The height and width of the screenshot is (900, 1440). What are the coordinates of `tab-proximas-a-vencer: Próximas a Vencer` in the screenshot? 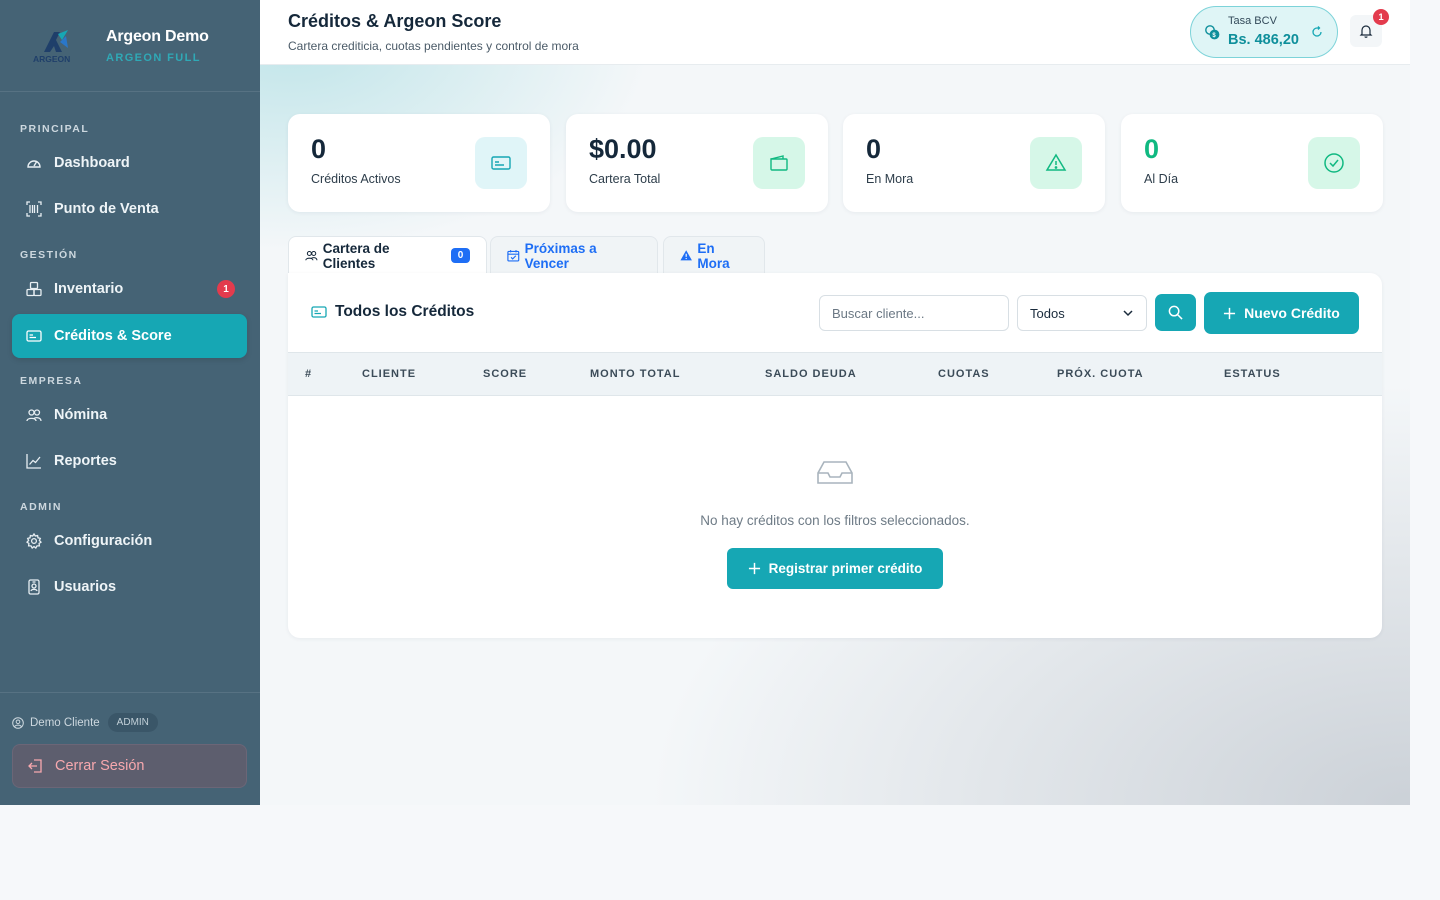 It's located at (574, 255).